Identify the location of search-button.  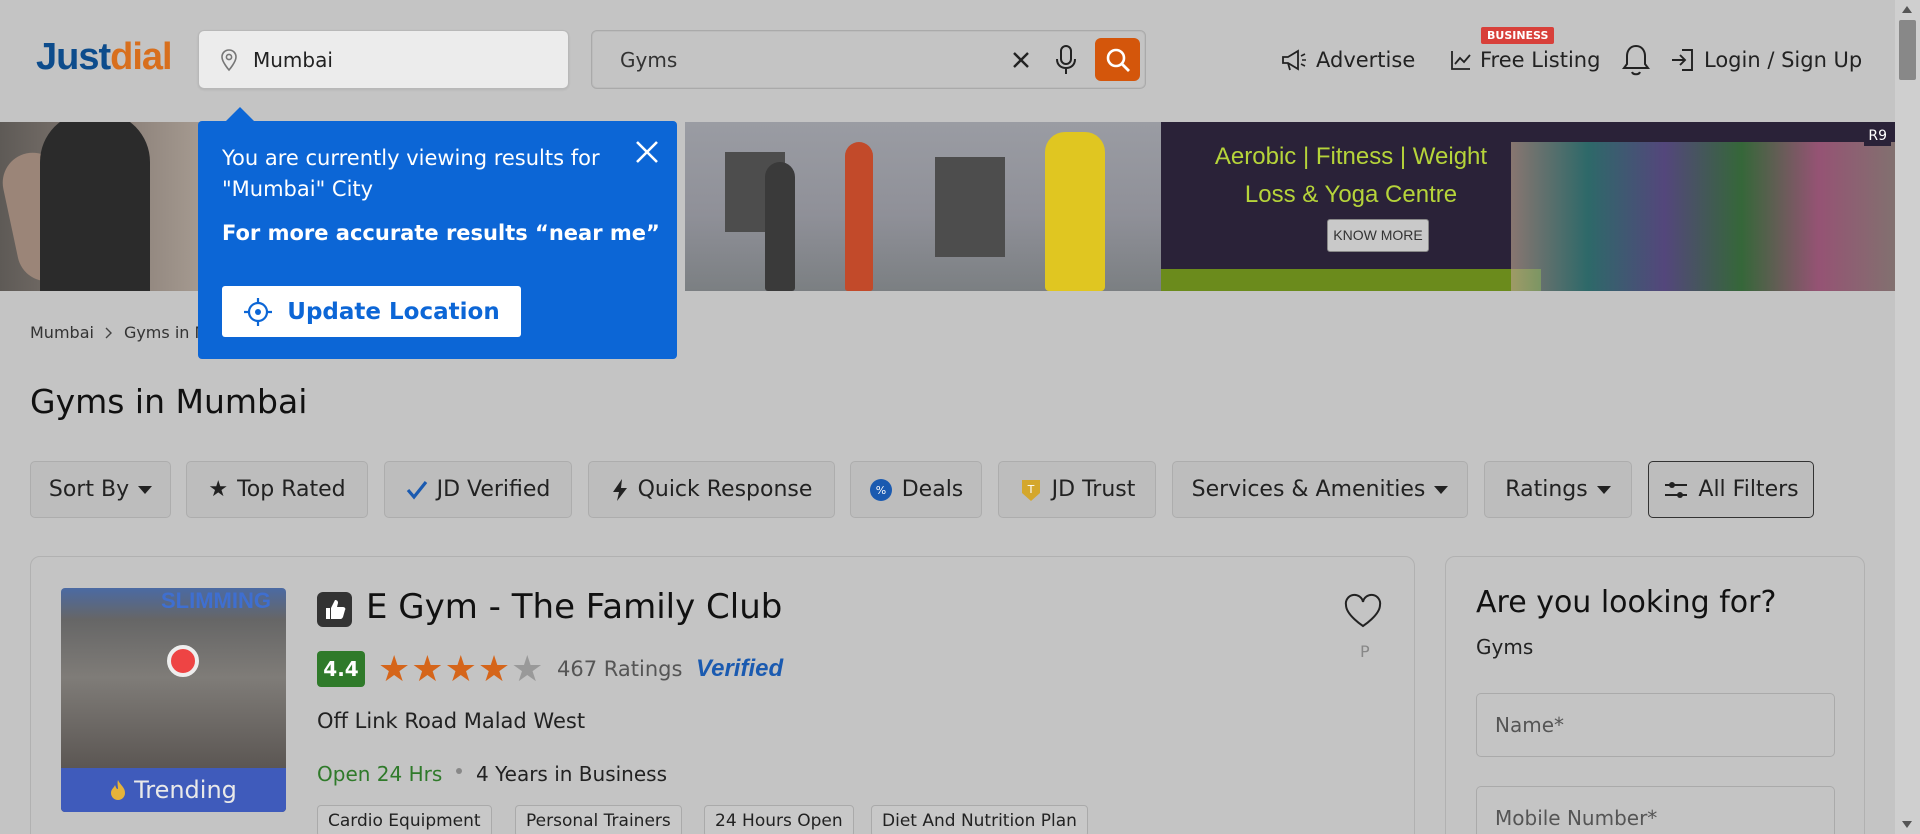
(1117, 59).